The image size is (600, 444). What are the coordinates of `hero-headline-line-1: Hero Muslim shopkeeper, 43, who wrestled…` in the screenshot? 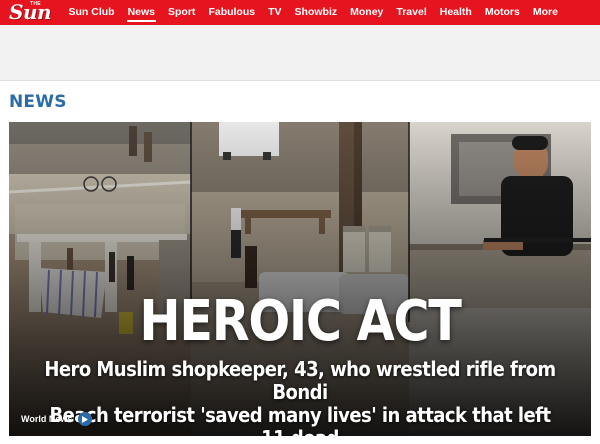 It's located at (300, 380).